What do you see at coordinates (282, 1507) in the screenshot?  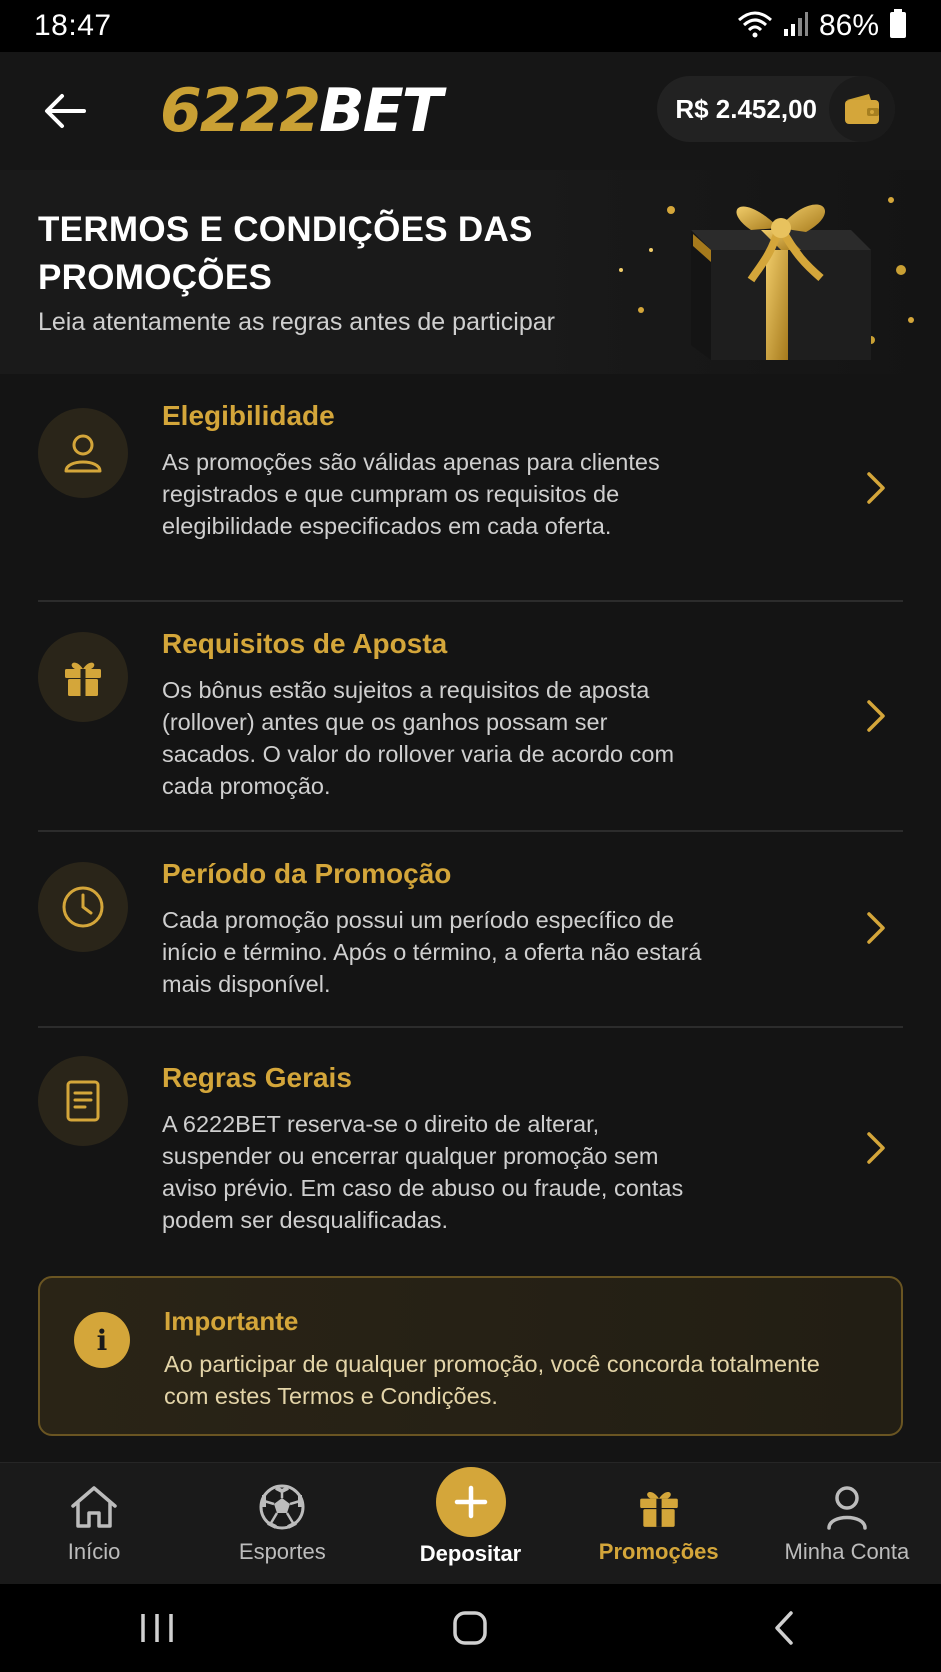 I see `soccer-ball-icon` at bounding box center [282, 1507].